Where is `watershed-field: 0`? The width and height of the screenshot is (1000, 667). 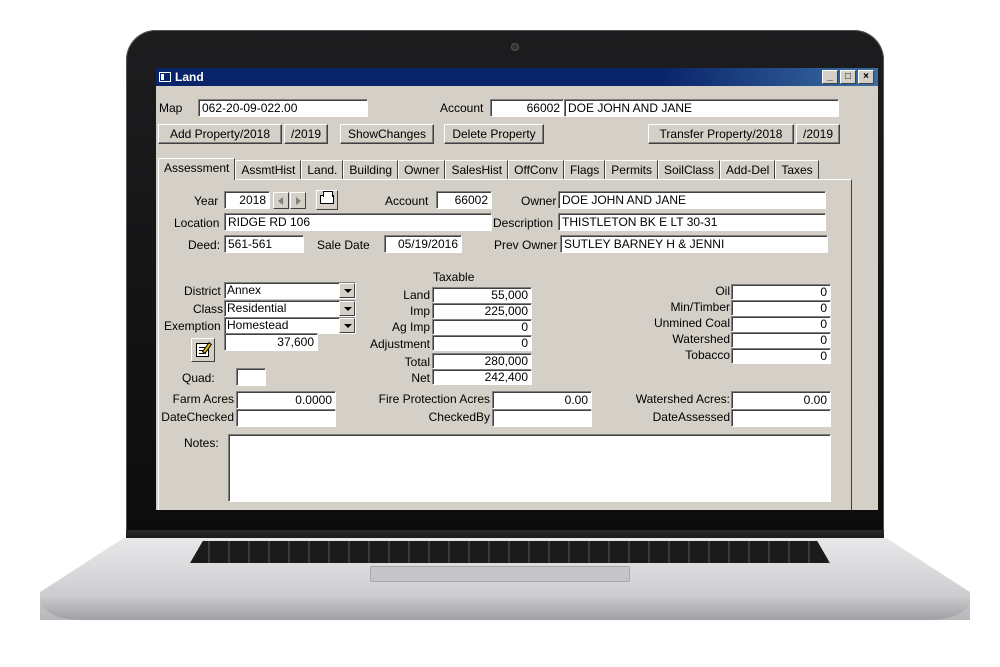 watershed-field: 0 is located at coordinates (781, 340).